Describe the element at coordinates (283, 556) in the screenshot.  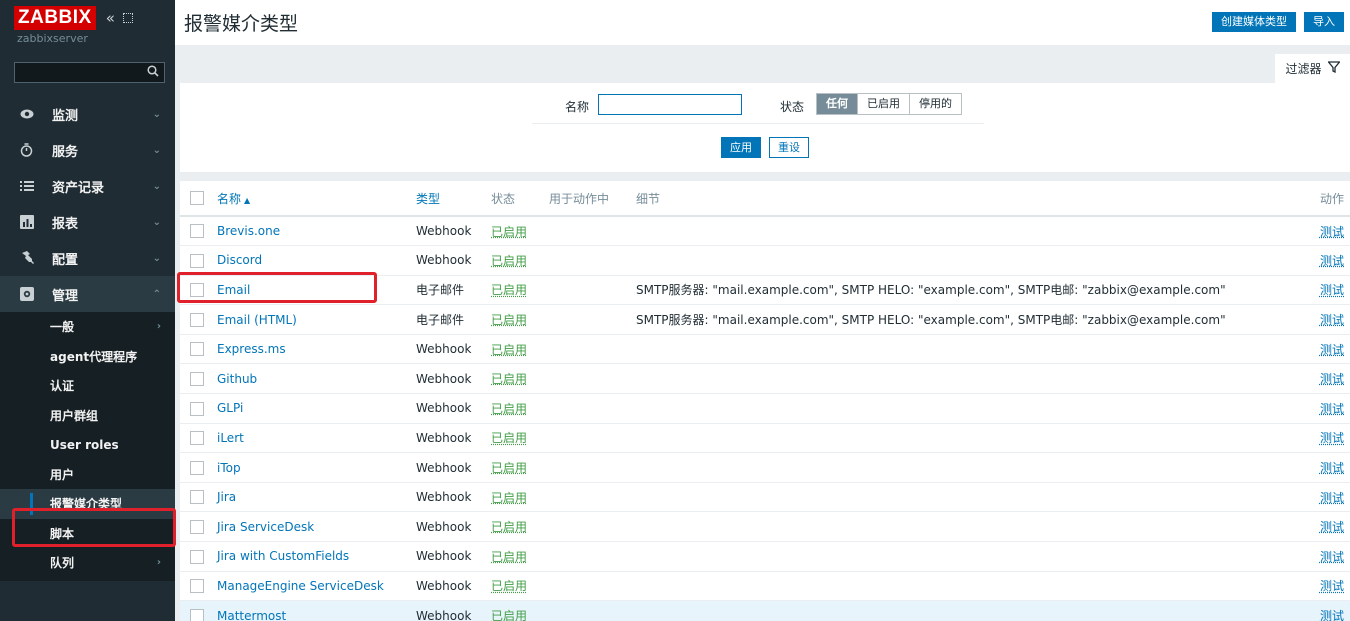
I see `media-type-name-link: Jira with CustomFields` at that location.